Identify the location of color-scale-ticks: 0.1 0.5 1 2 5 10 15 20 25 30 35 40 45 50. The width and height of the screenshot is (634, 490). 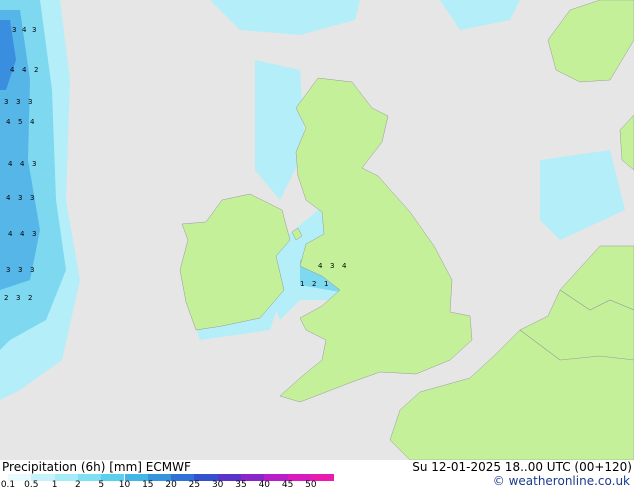
(170, 485).